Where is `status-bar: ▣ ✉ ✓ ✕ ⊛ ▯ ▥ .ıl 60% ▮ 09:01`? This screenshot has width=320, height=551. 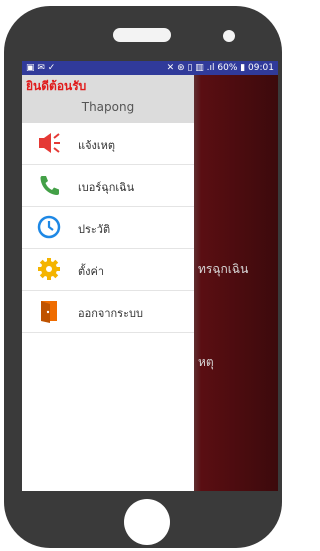 status-bar: ▣ ✉ ✓ ✕ ⊛ ▯ ▥ .ıl 60% ▮ 09:01 is located at coordinates (150, 68).